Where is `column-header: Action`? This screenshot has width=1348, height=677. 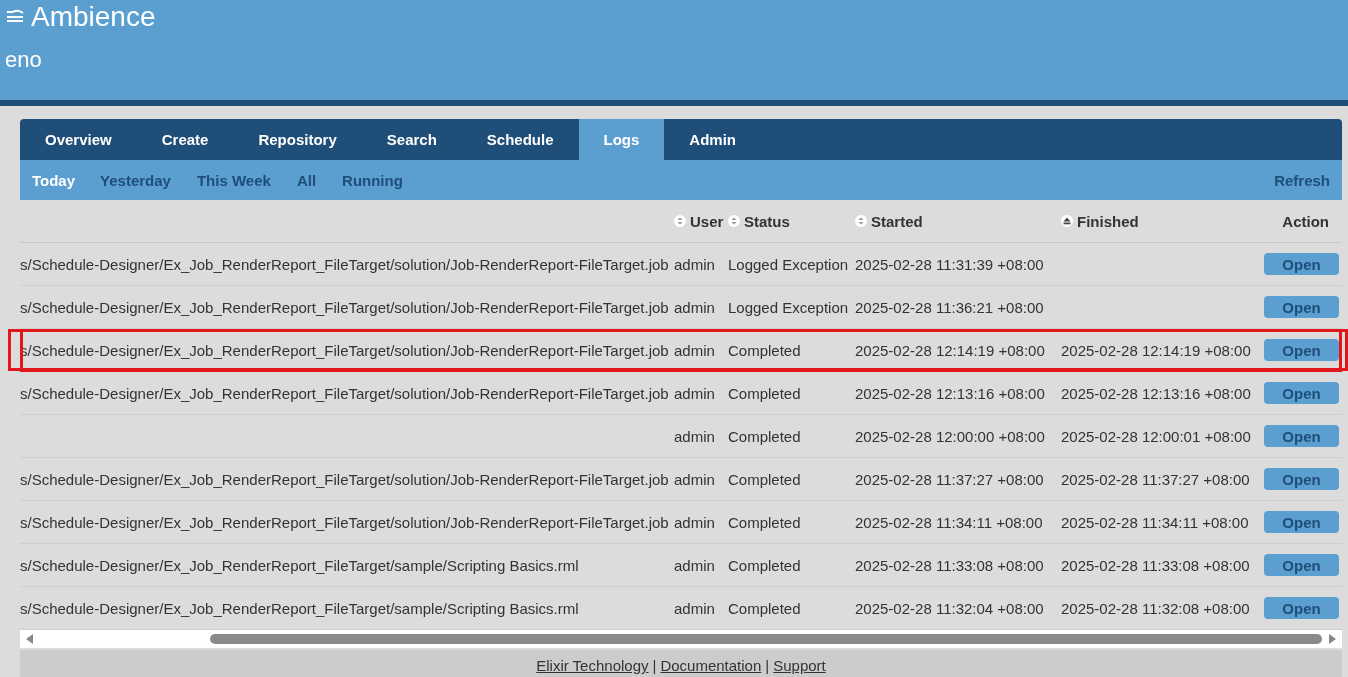
column-header: Action is located at coordinates (1305, 221).